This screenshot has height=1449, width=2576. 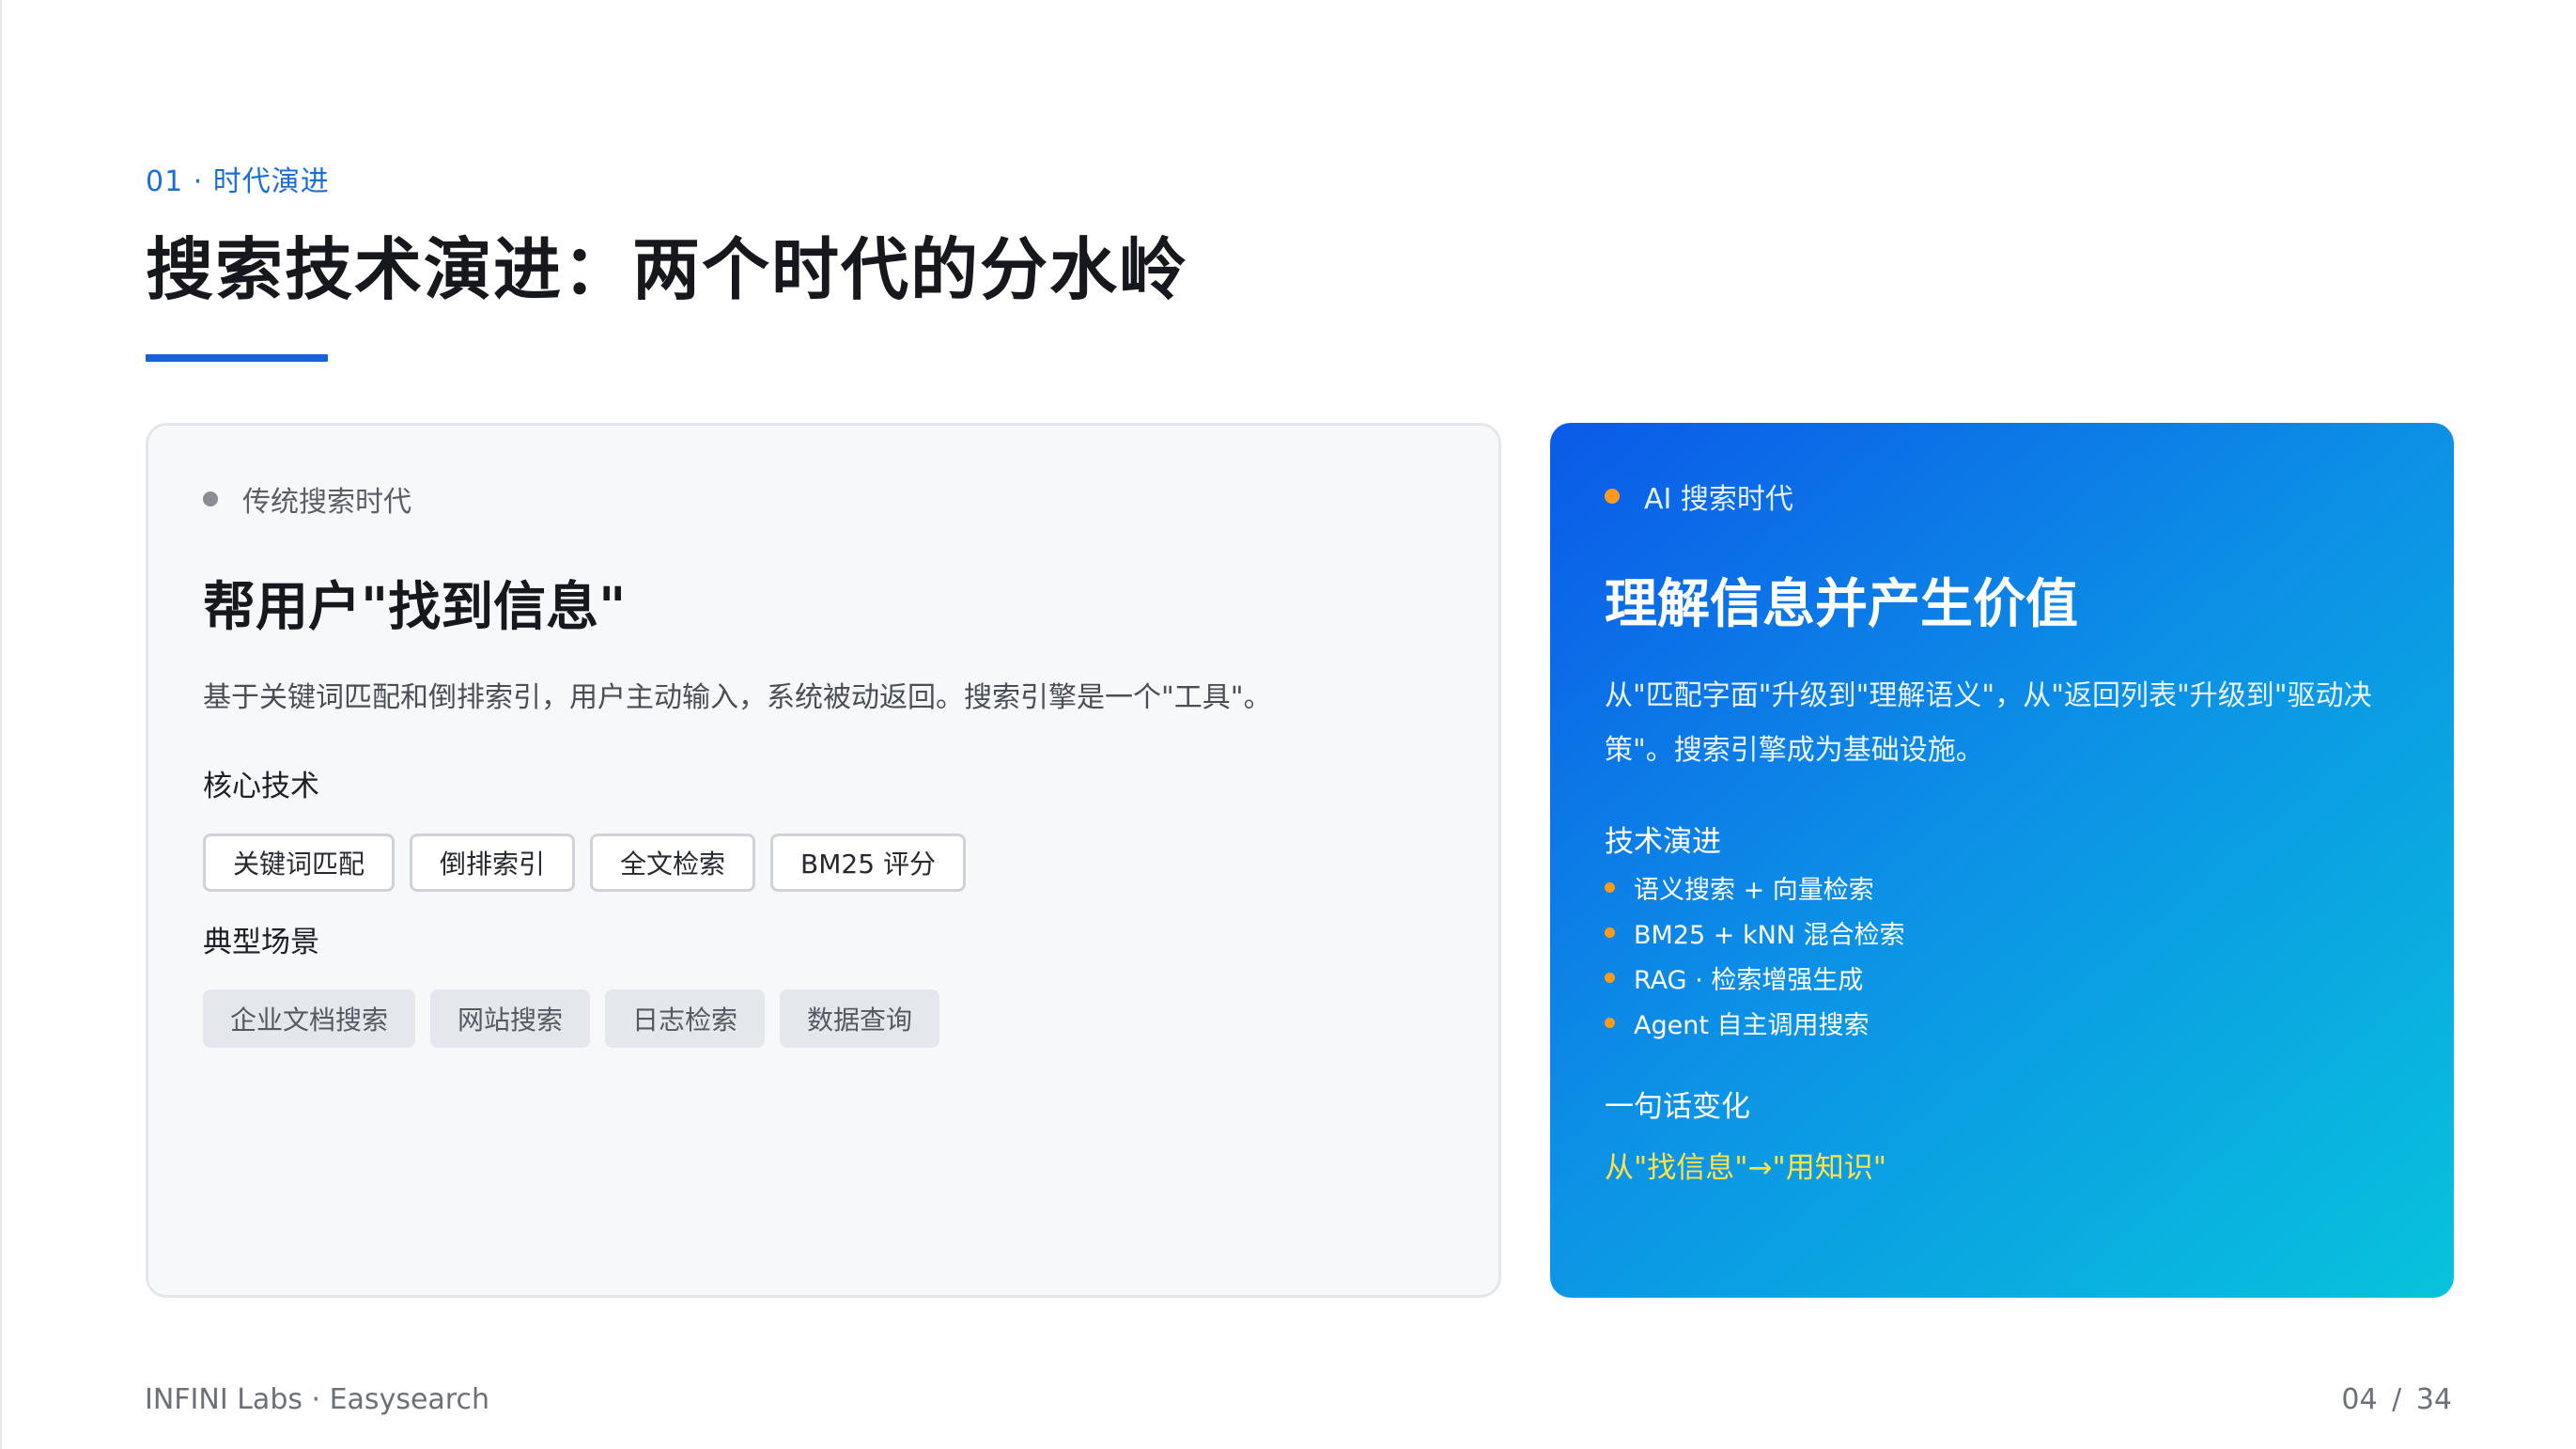 I want to click on core-tech-chip: 关键词匹配, so click(x=299, y=863).